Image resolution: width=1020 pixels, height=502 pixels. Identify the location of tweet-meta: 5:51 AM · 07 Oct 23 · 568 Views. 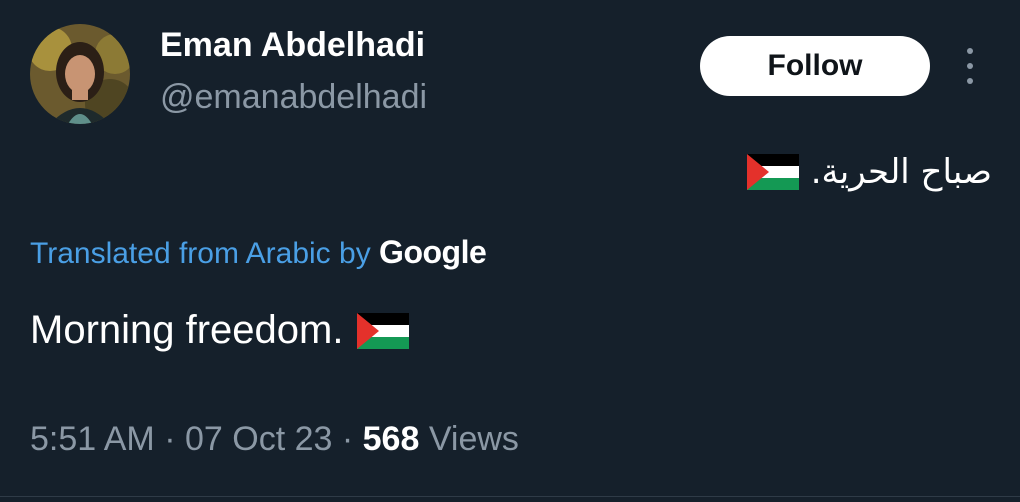
(274, 439).